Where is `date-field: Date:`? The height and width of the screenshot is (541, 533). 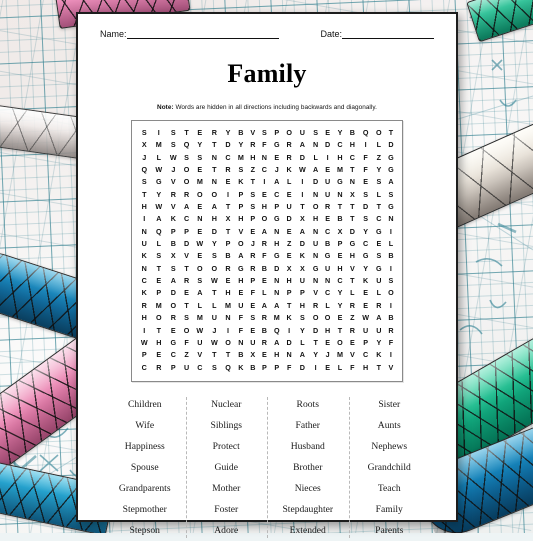 date-field: Date: is located at coordinates (377, 34).